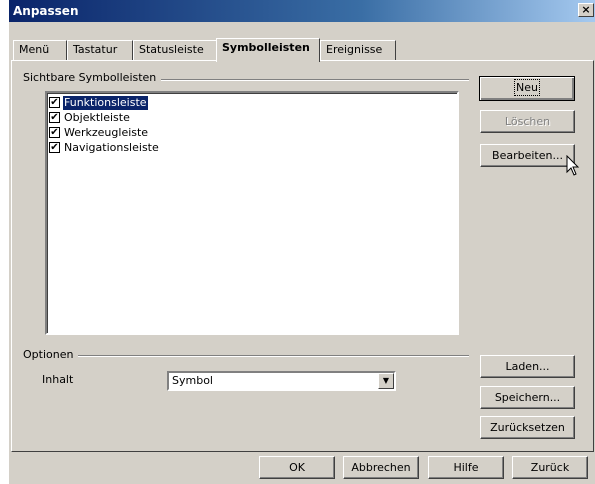  What do you see at coordinates (252, 117) in the screenshot?
I see `list-item: ✔ Objektleiste` at bounding box center [252, 117].